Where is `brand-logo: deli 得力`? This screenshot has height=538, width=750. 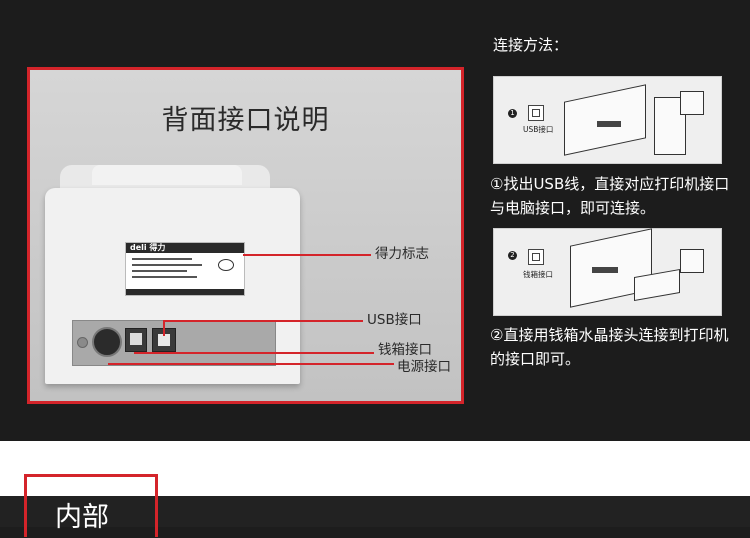
brand-logo: deli 得力 is located at coordinates (148, 247).